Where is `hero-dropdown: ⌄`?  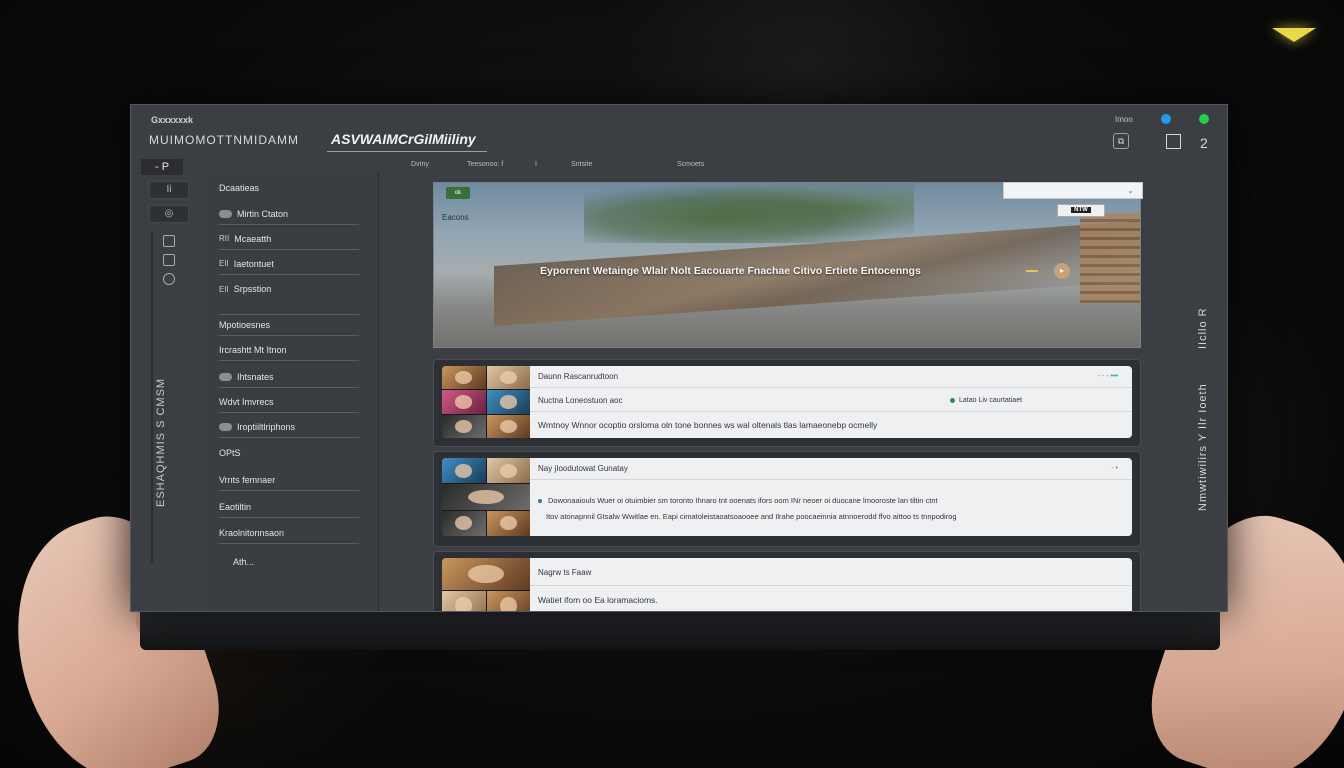 hero-dropdown: ⌄ is located at coordinates (1073, 190).